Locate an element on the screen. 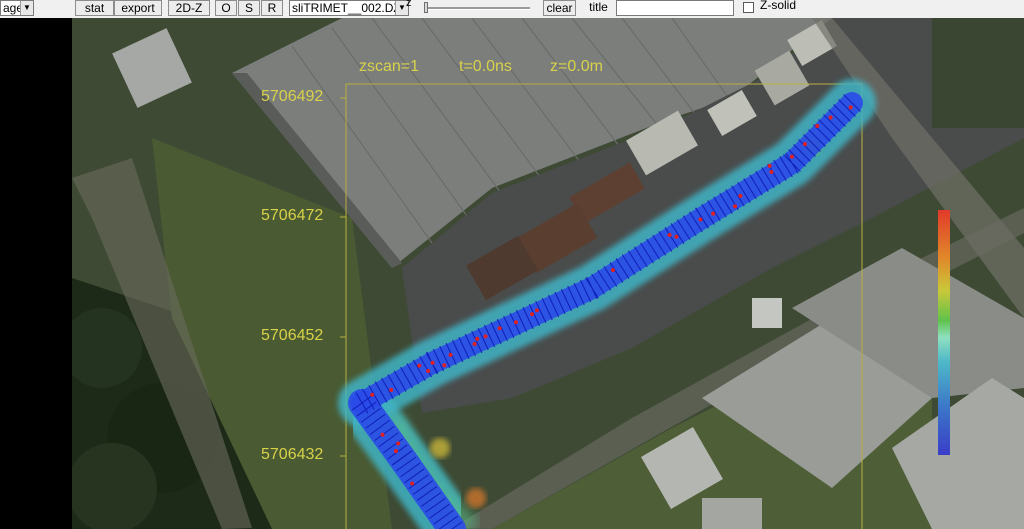 The image size is (1024, 529). z-slider-track is located at coordinates (477, 8).